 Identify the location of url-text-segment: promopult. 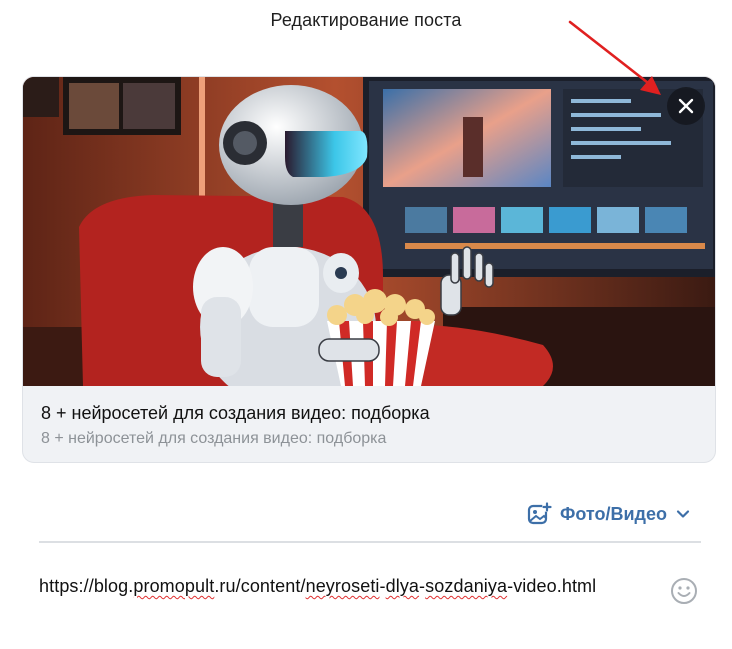
(174, 586).